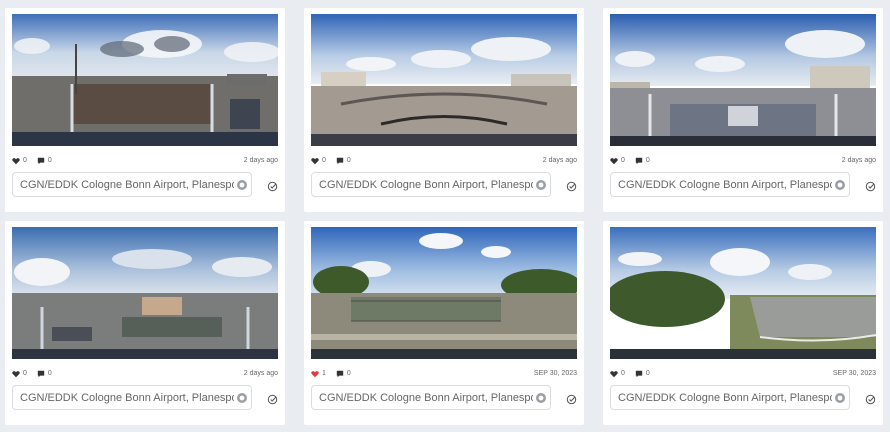 The width and height of the screenshot is (890, 432). What do you see at coordinates (444, 374) in the screenshot?
I see `card-stats: 1 0 SEP 30, 2023` at bounding box center [444, 374].